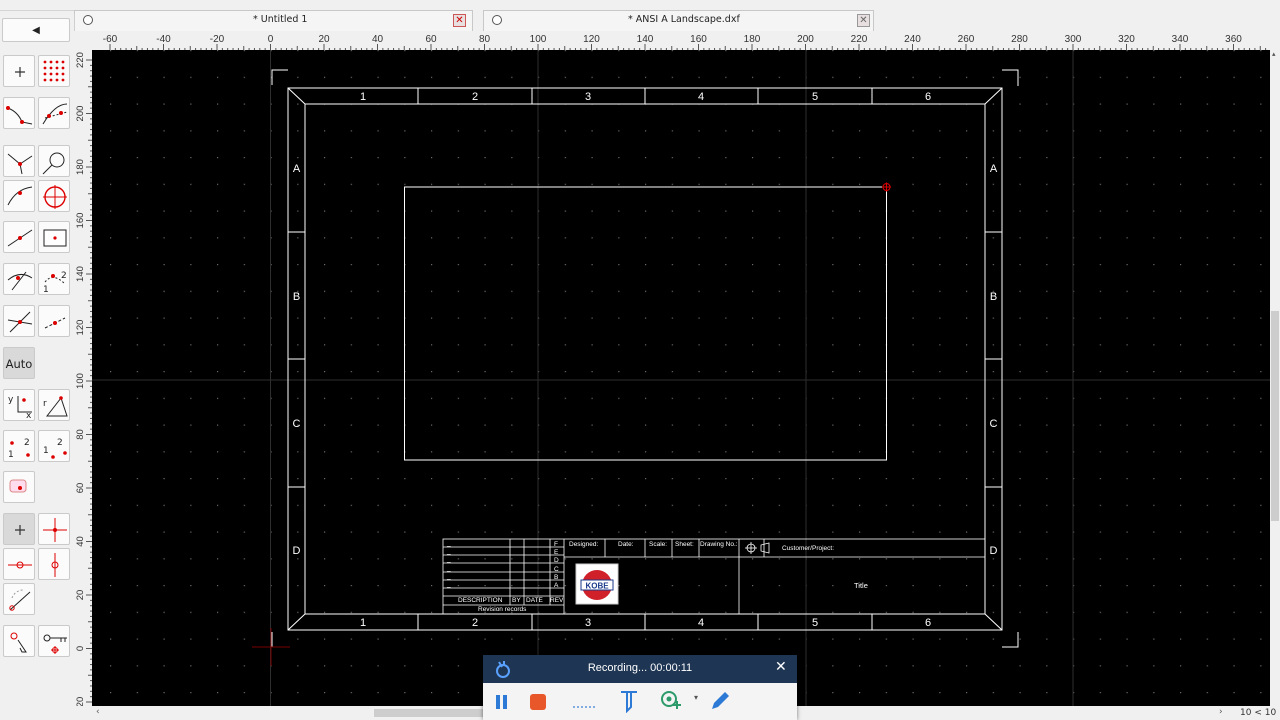 The width and height of the screenshot is (1280, 720). I want to click on pause-icon, so click(502, 702).